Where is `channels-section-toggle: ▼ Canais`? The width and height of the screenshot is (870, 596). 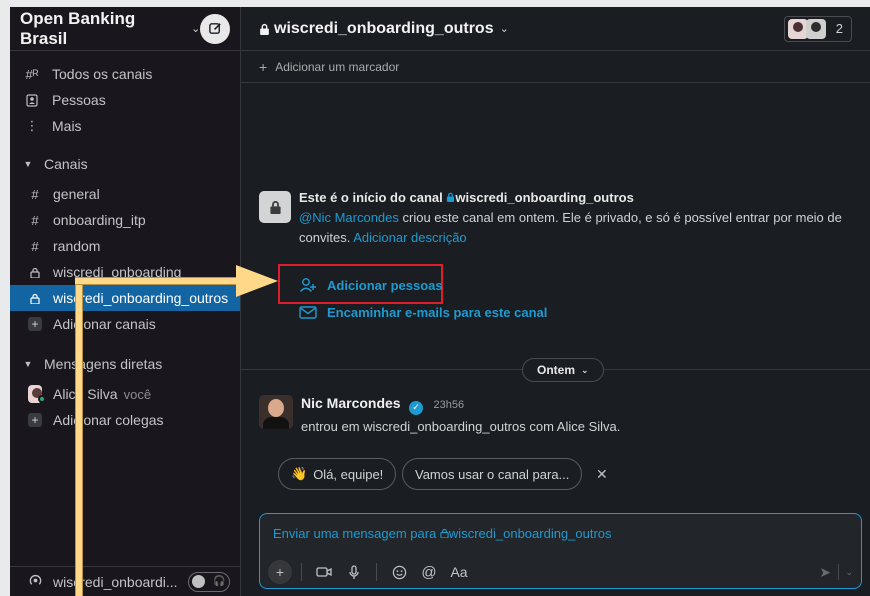 channels-section-toggle: ▼ Canais is located at coordinates (125, 164).